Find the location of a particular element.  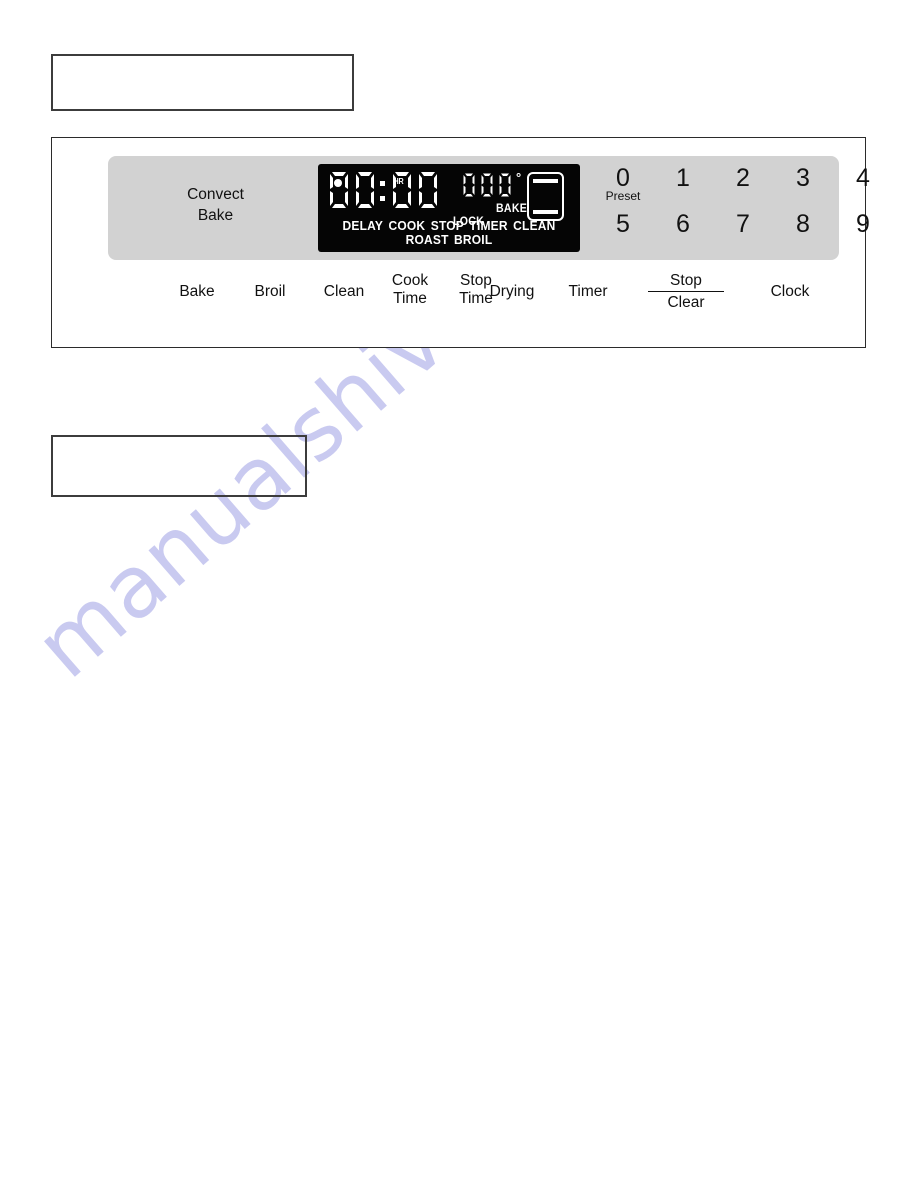

button-broil-label: Broil is located at coordinates (270, 291).